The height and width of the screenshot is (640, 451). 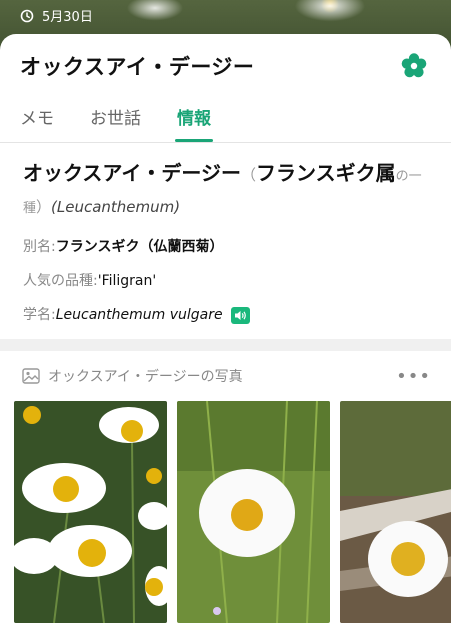 I want to click on plant-name: オックスアイ・デージー, so click(x=132, y=173).